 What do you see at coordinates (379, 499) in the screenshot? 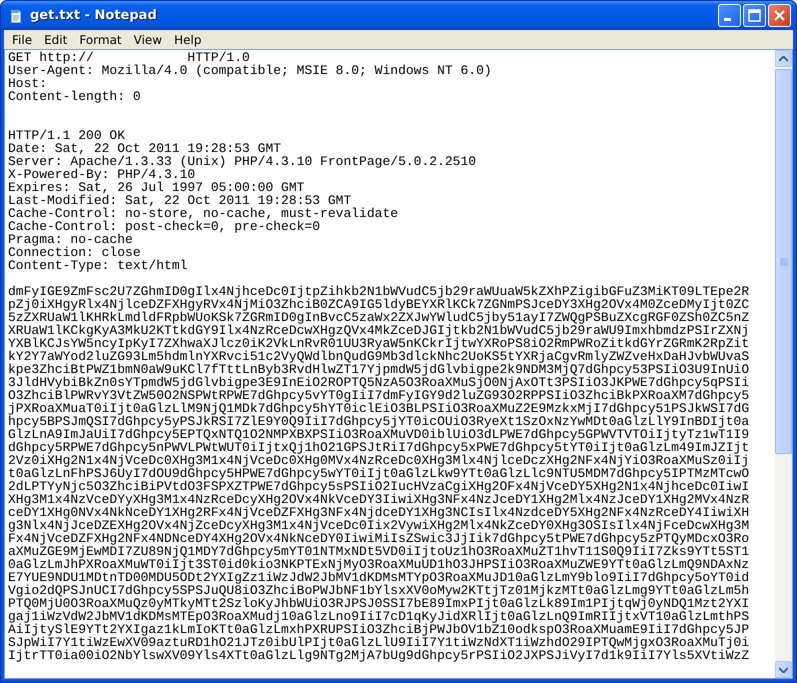
I see `text-line: XHg3M1x4NzVceDYyXHg3M1x4NzRceDcyXHg2OVx4NkVceDY3IiwiXHg3NFx4NzJceDY1XHg2Mlx4NzJceDY1XHg2MVx4NzR` at bounding box center [379, 499].